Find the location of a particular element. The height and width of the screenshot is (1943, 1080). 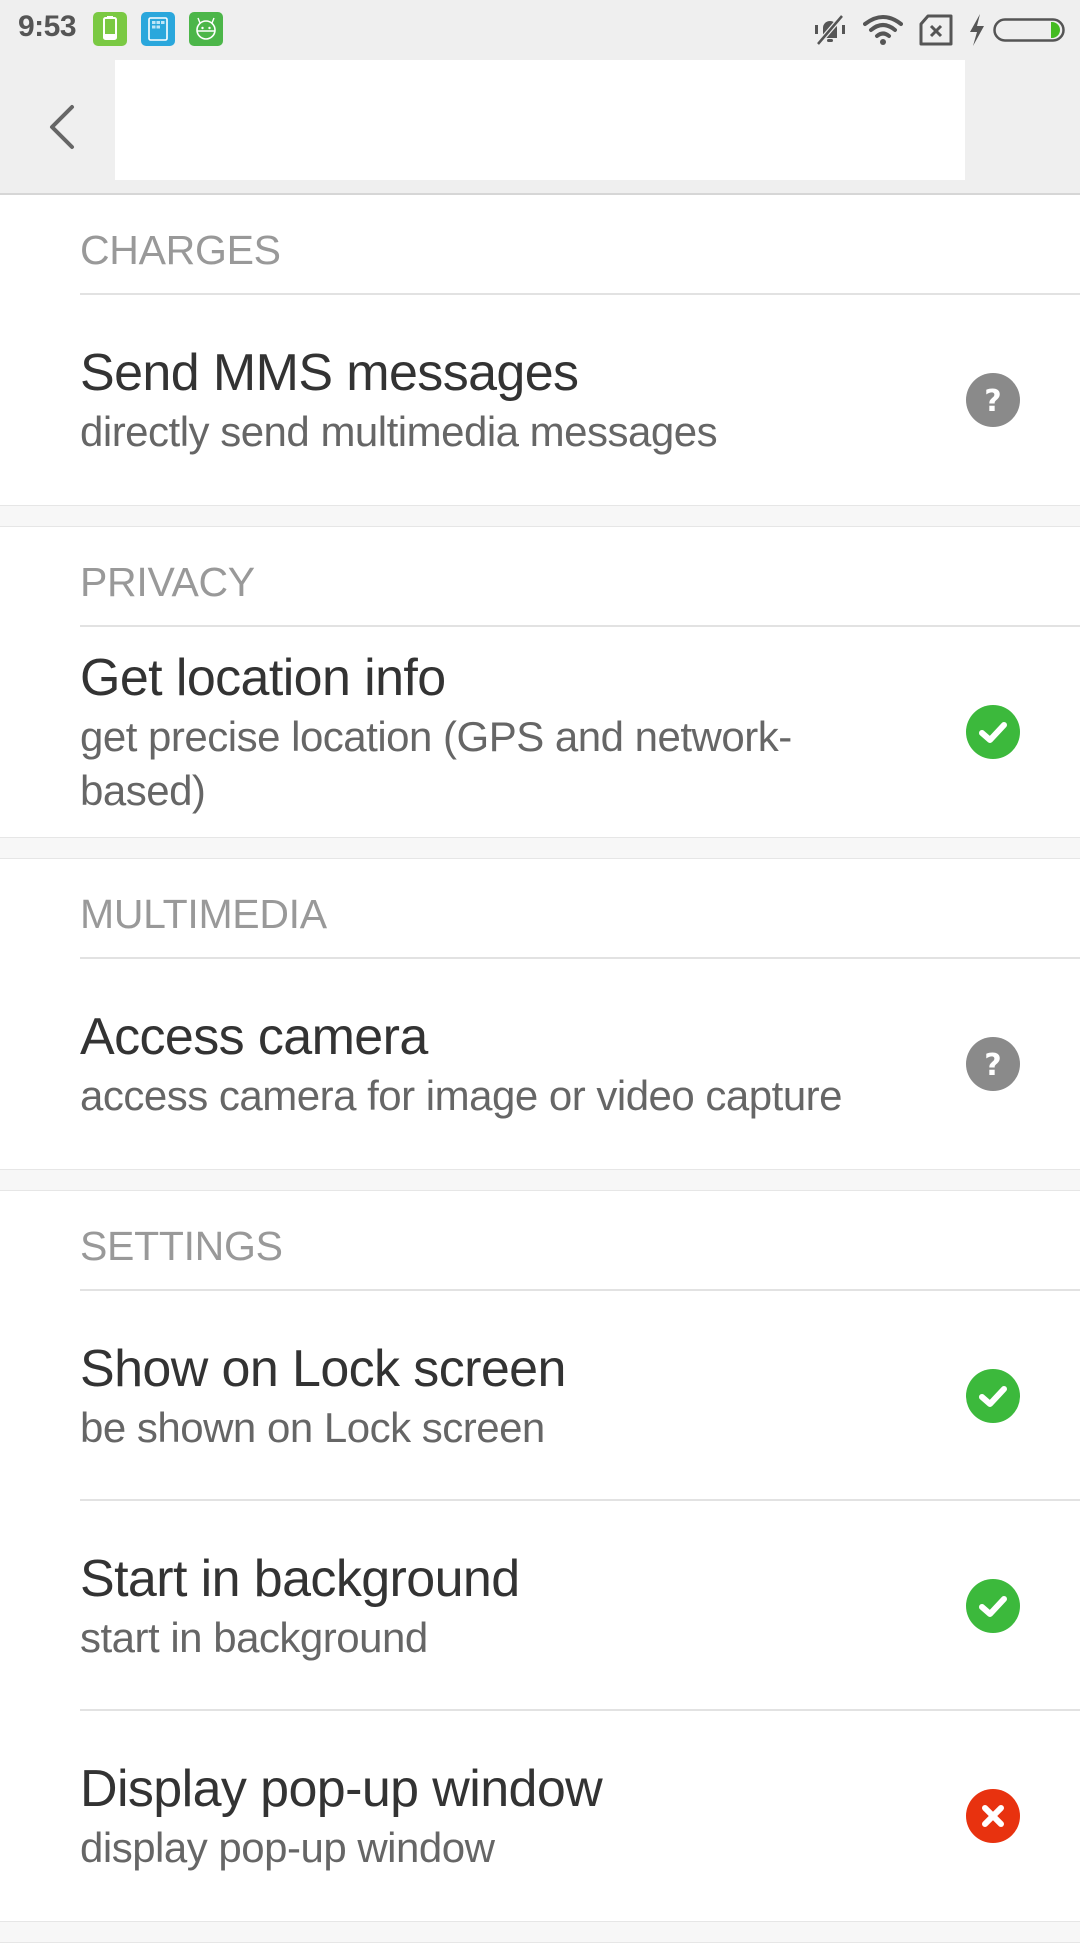

permission-description: directly send multimedia messages is located at coordinates (399, 431).